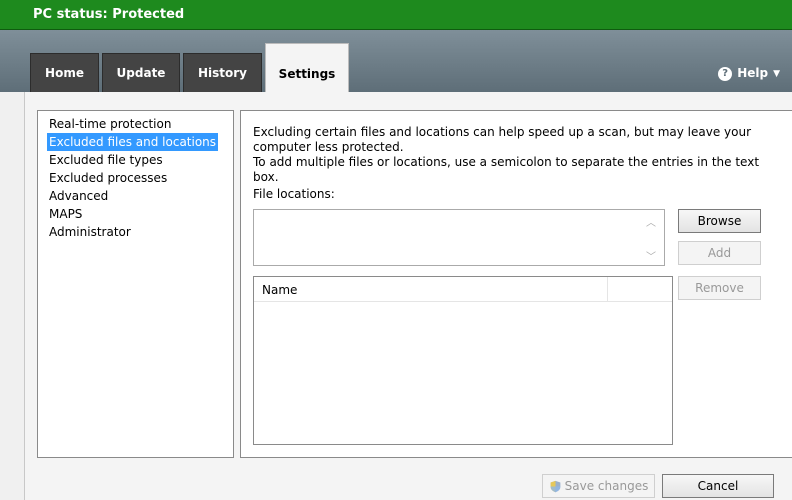  I want to click on add-button: Add, so click(719, 253).